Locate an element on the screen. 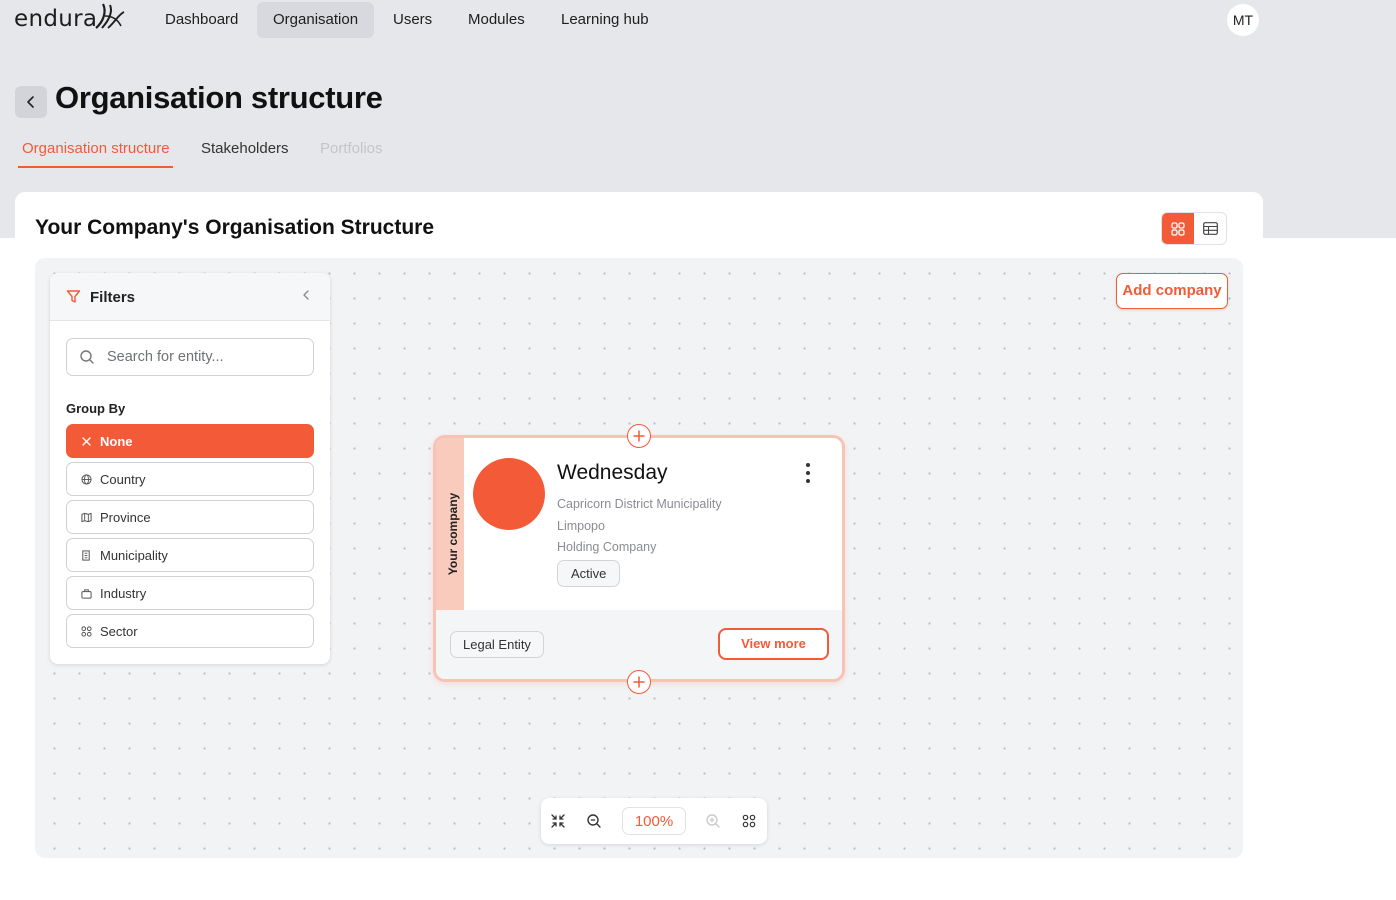  group-option-label: Province is located at coordinates (125, 517).